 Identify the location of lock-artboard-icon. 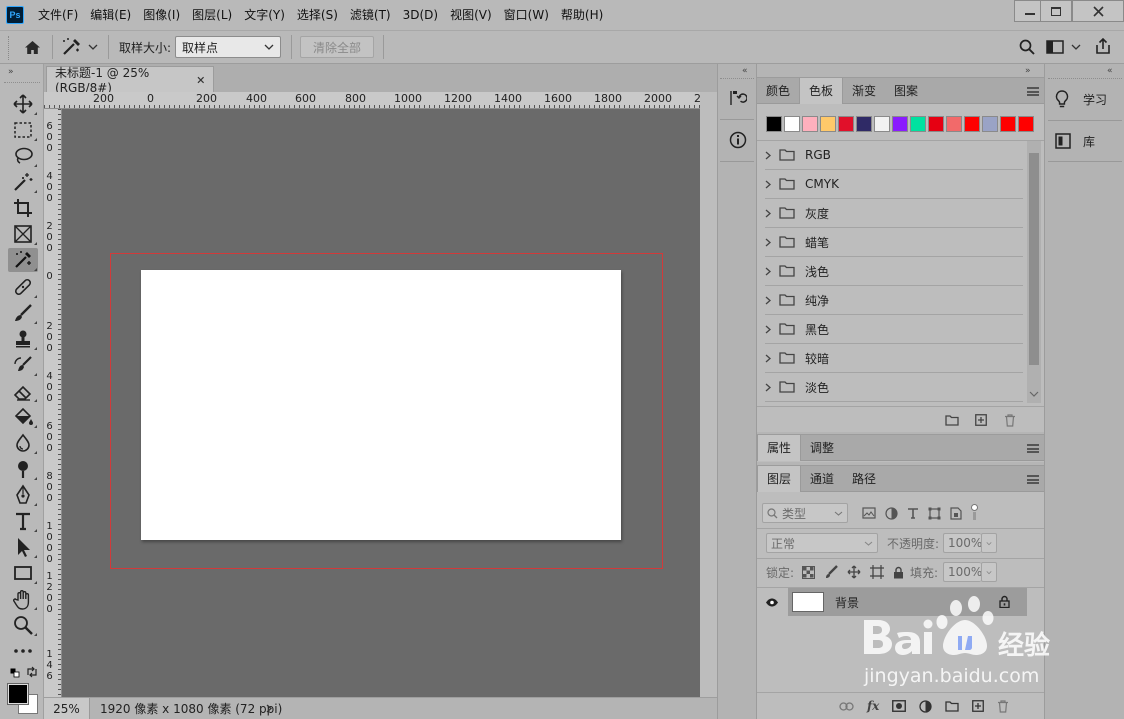
(877, 572).